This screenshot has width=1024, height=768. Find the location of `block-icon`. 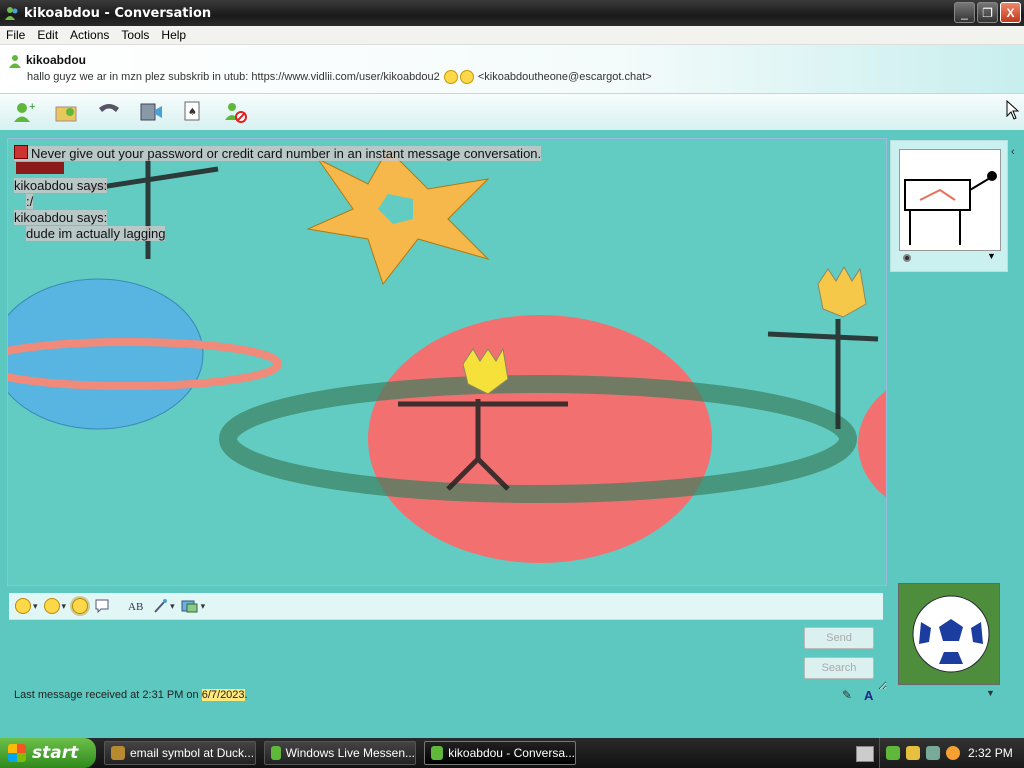

block-icon is located at coordinates (235, 112).